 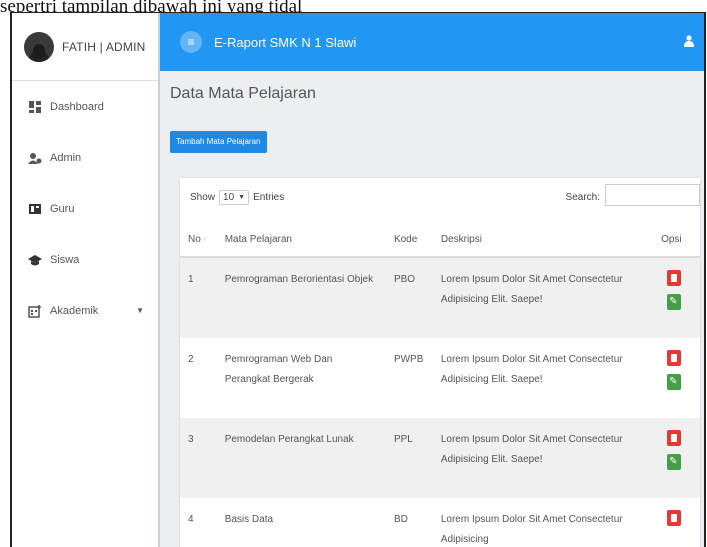 What do you see at coordinates (301, 297) in the screenshot?
I see `cell-mapel: Pemrograman Berorientasi Objek` at bounding box center [301, 297].